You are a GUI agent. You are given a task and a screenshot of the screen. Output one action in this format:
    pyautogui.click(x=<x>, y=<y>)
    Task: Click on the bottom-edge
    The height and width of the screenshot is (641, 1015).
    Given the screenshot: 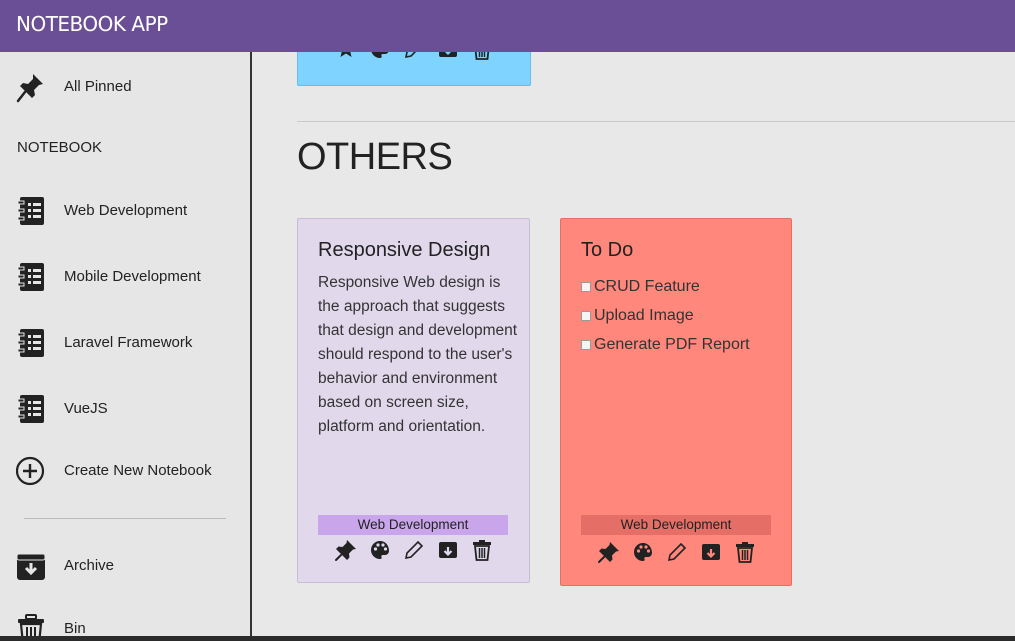 What is the action you would take?
    pyautogui.click(x=507, y=638)
    